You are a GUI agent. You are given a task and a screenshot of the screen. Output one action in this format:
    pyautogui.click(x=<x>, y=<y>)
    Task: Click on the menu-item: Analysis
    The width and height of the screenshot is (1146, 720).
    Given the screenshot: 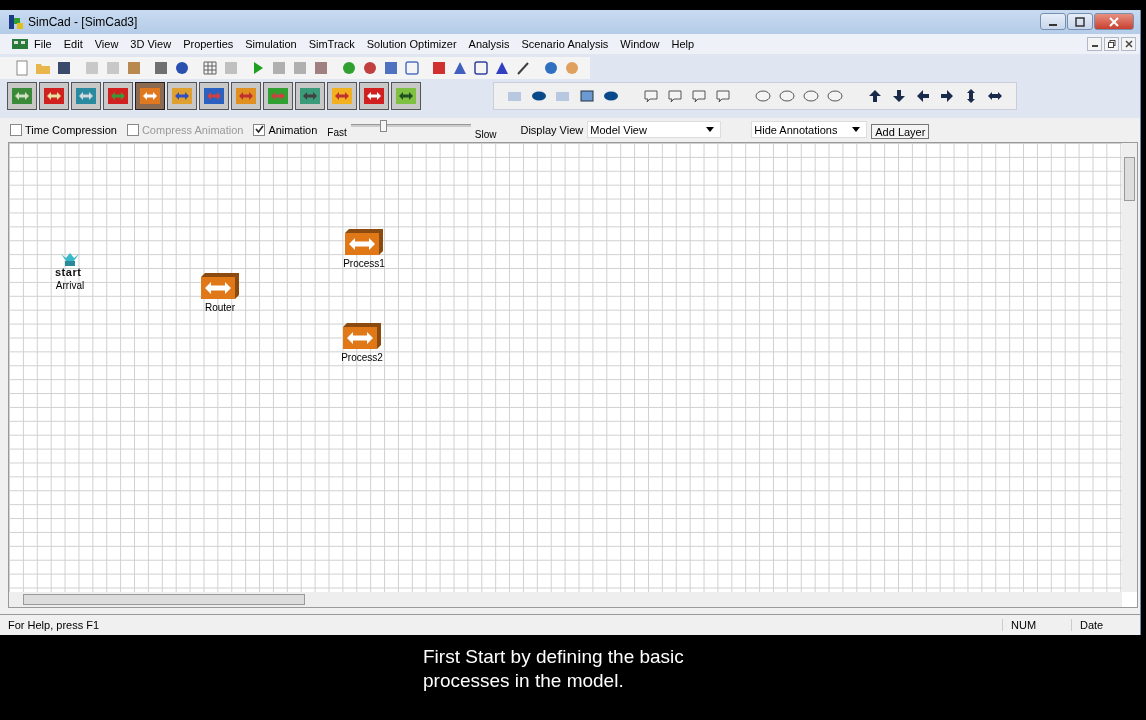 What is the action you would take?
    pyautogui.click(x=489, y=43)
    